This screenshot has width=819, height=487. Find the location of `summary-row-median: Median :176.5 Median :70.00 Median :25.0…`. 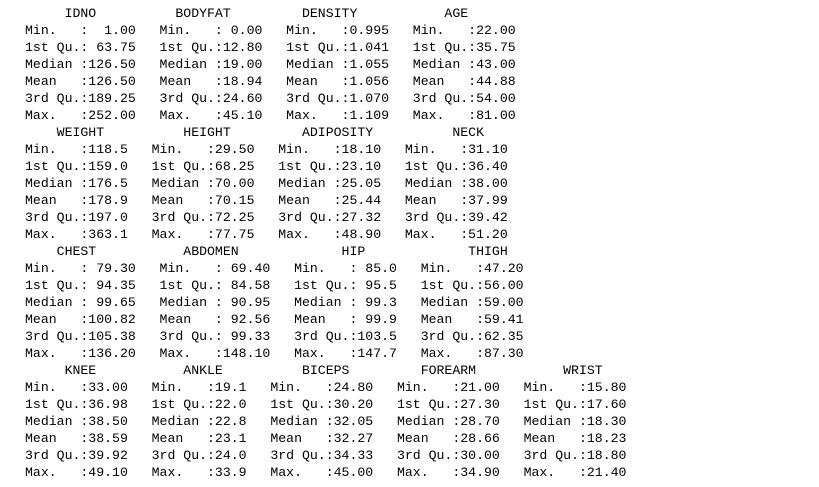

summary-row-median: Median :176.5 Median :70.00 Median :25.0… is located at coordinates (274, 183).